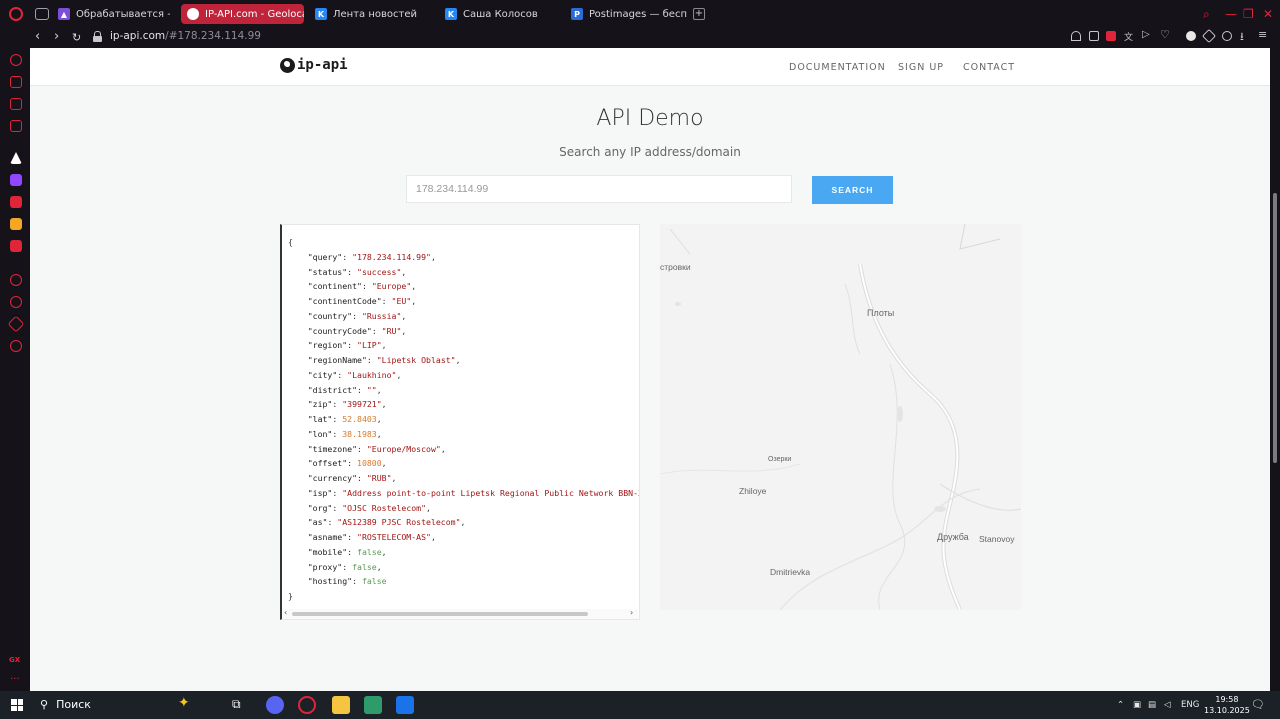  Describe the element at coordinates (837, 67) in the screenshot. I see `nav-documentation: DOCUMENTATION` at that location.